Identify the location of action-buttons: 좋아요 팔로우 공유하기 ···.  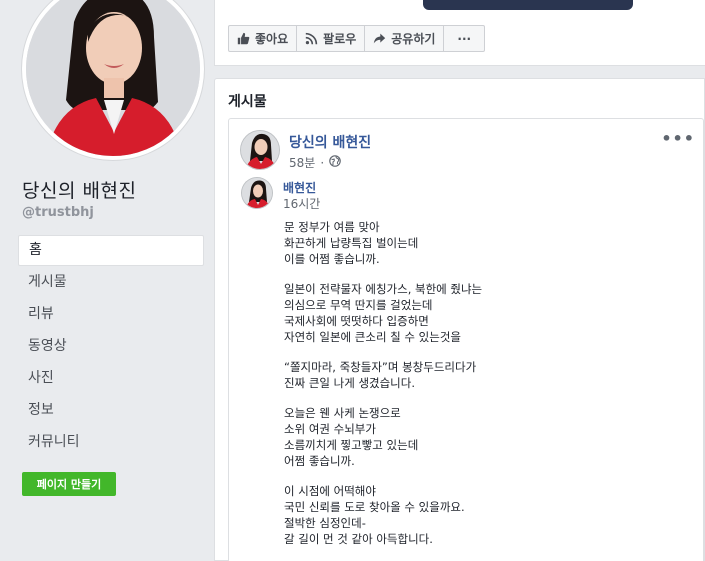
(357, 38).